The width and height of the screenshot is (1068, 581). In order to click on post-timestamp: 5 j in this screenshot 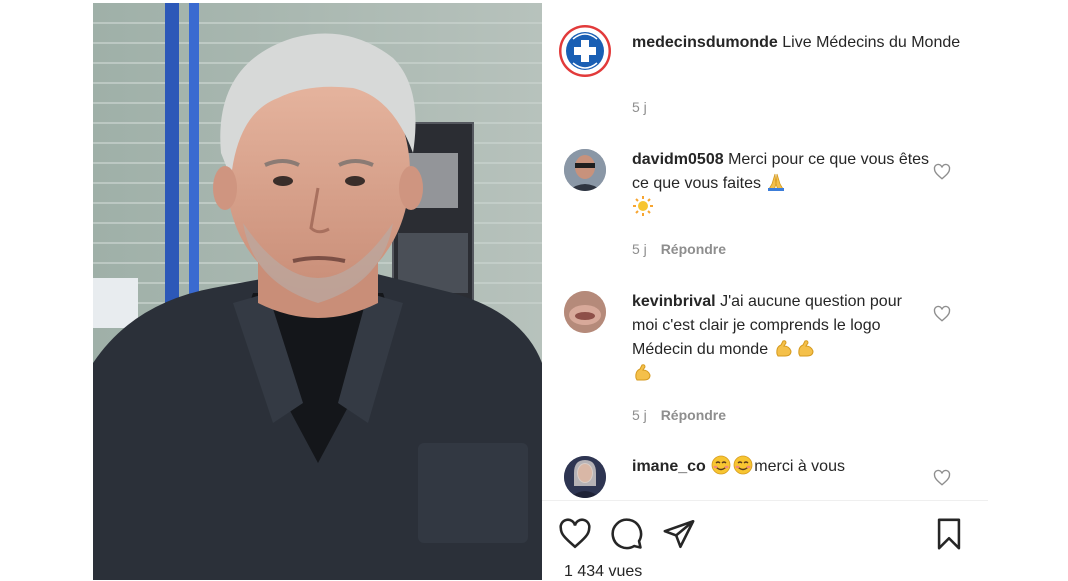, I will do `click(639, 107)`.